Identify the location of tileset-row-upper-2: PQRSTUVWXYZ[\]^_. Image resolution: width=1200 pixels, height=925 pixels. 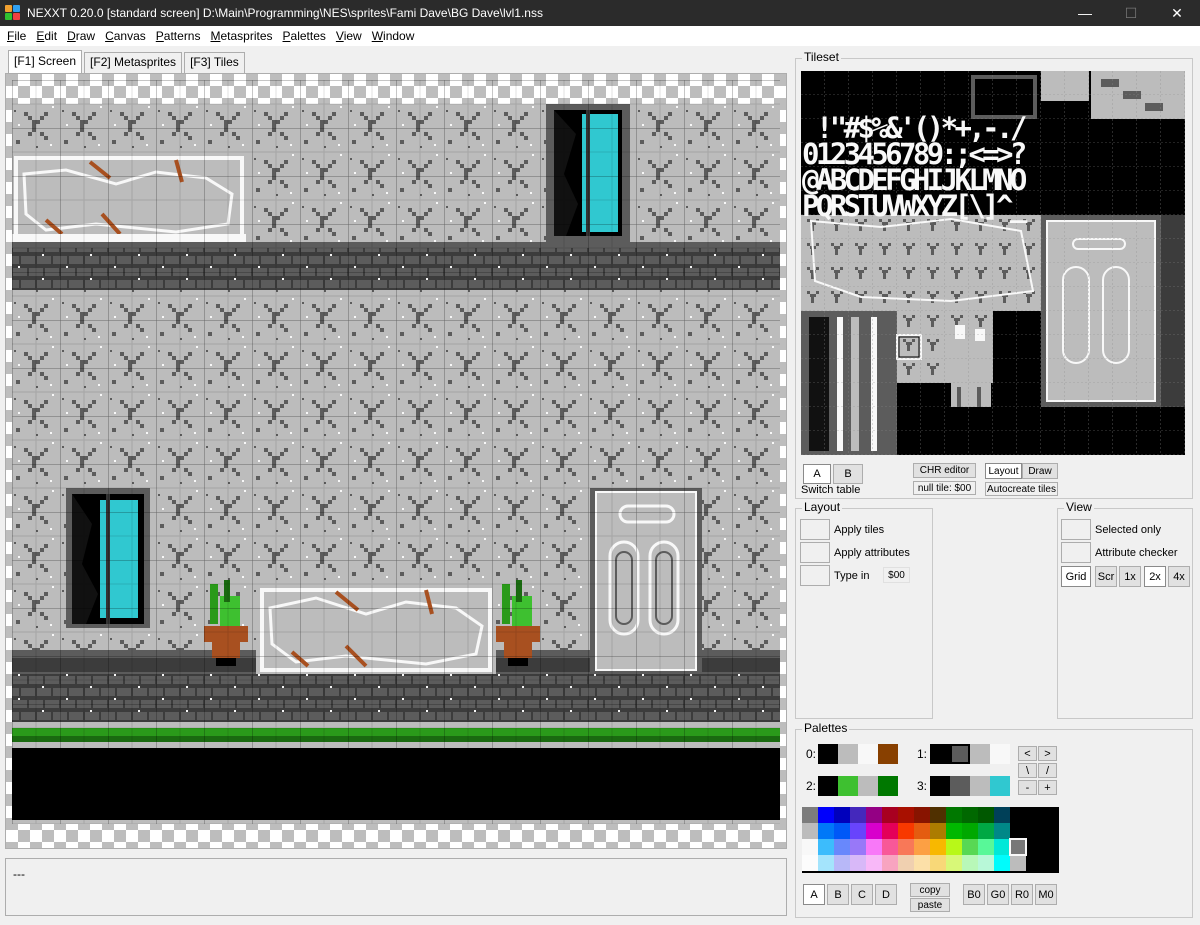
(914, 206).